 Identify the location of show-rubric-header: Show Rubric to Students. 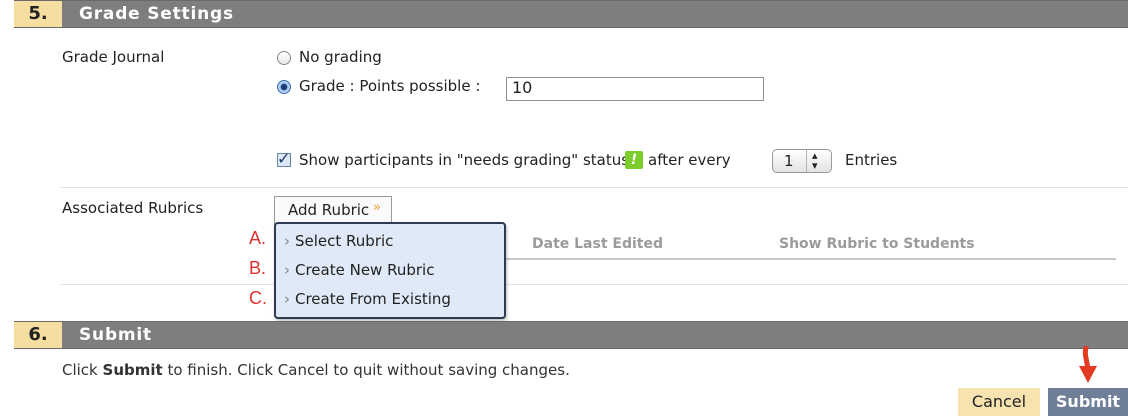
(877, 244).